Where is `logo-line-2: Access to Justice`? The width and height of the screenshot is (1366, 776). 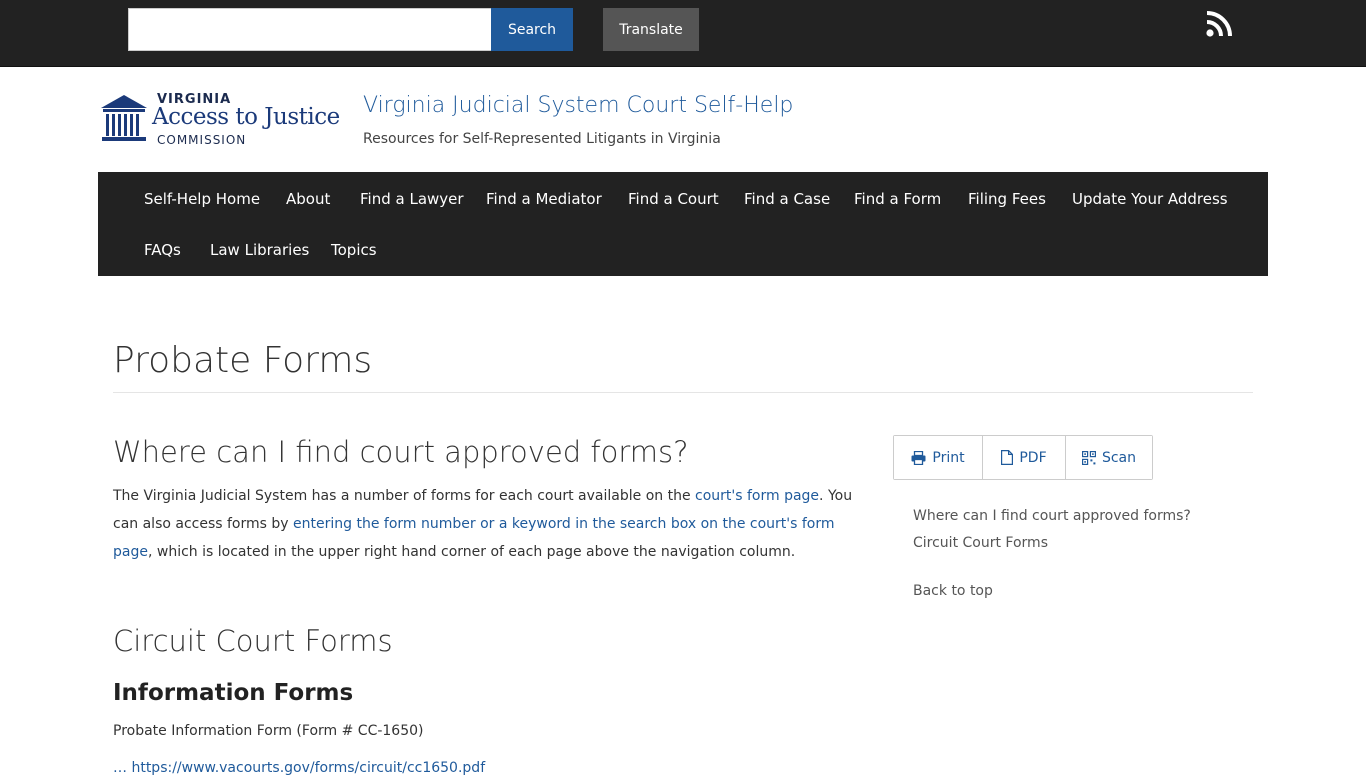 logo-line-2: Access to Justice is located at coordinates (246, 117).